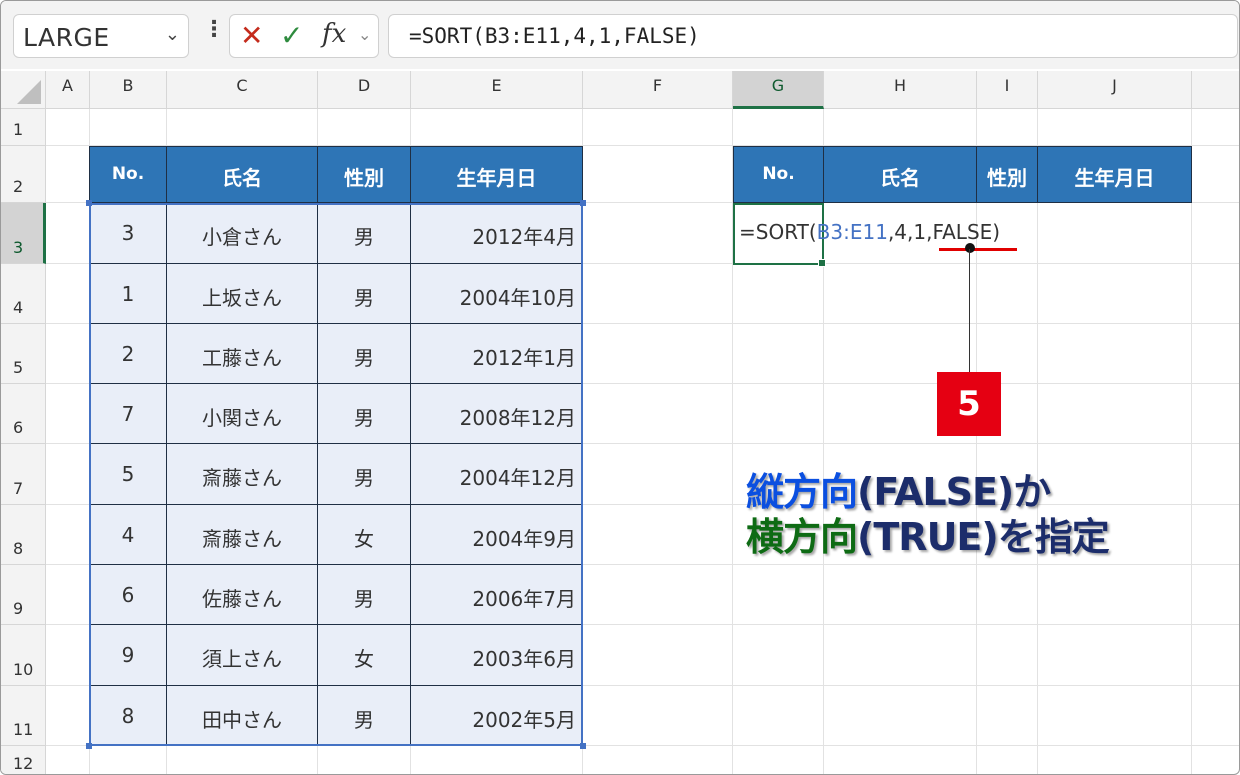 Image resolution: width=1240 pixels, height=775 pixels. I want to click on column-header-d: D, so click(364, 90).